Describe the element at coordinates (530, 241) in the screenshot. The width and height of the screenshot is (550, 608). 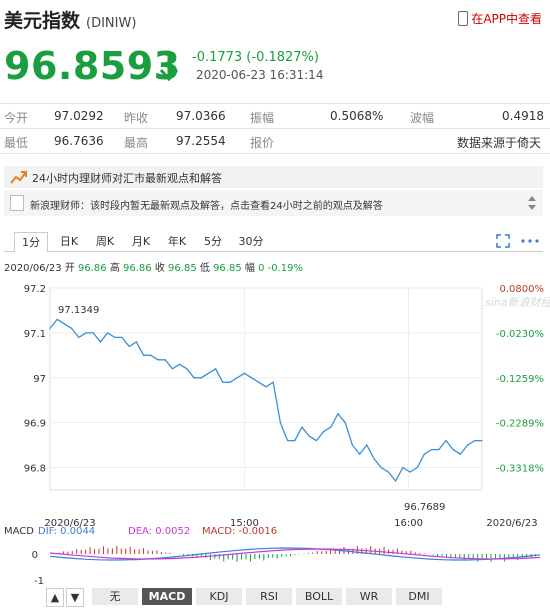
I see `more-icon` at that location.